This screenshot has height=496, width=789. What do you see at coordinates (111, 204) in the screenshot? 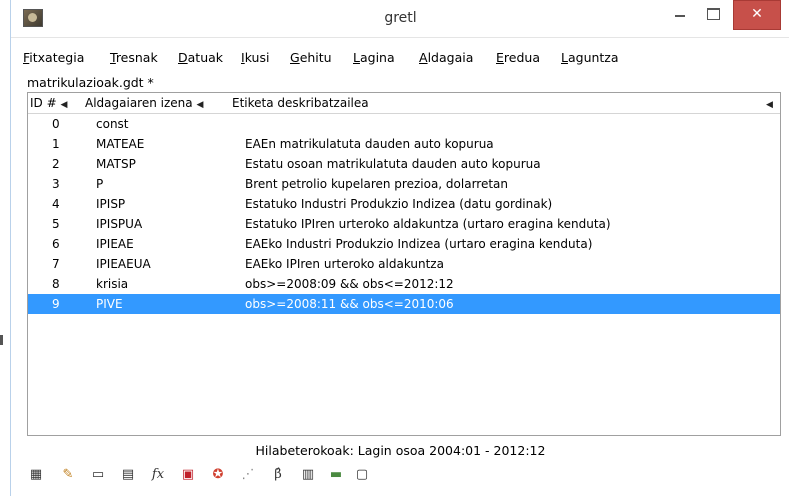
I see `row-variable-name: IPISP` at bounding box center [111, 204].